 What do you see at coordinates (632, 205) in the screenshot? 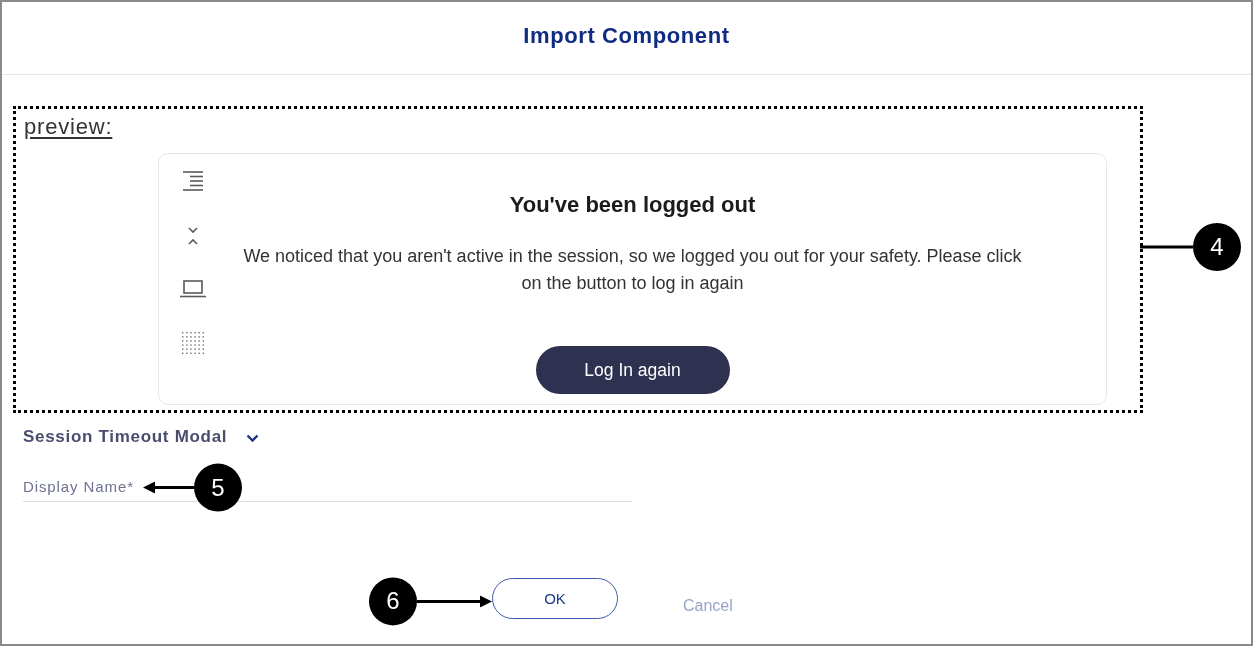
I see `modal-title: You've been logged out` at bounding box center [632, 205].